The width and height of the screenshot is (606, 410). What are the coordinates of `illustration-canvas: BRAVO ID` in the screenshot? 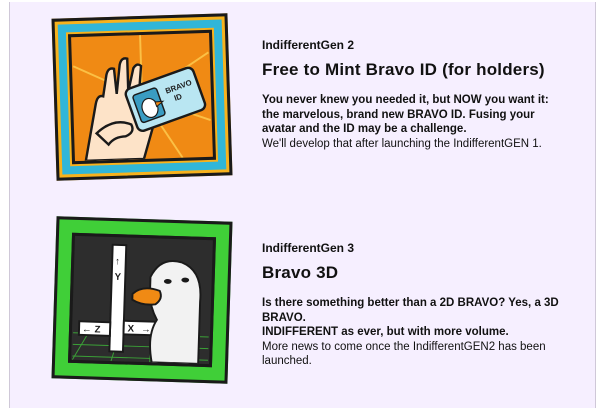 It's located at (142, 97).